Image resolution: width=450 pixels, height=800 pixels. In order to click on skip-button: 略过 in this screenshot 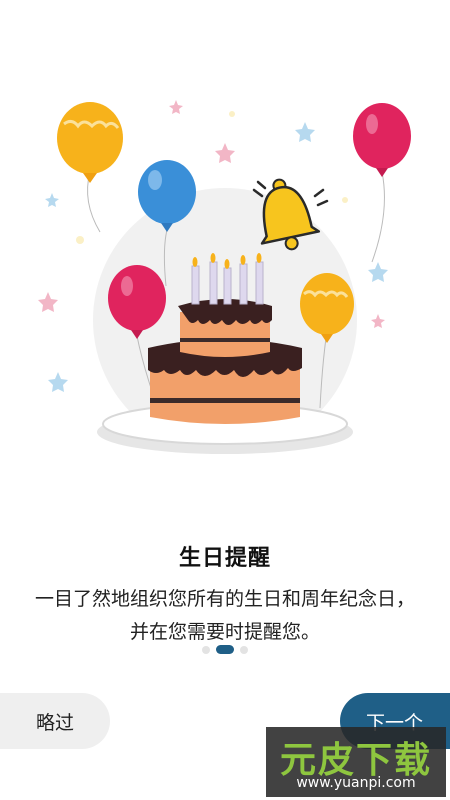, I will do `click(55, 721)`.